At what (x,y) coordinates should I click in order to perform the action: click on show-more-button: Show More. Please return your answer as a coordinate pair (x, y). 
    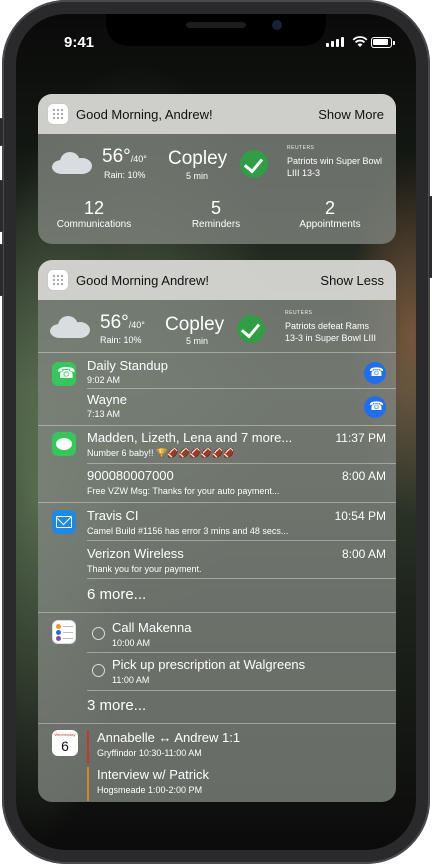
    Looking at the image, I should click on (351, 114).